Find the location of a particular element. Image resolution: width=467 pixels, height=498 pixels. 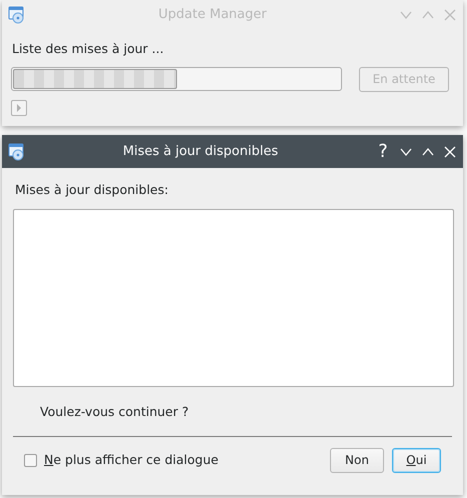

expand-button is located at coordinates (19, 108).